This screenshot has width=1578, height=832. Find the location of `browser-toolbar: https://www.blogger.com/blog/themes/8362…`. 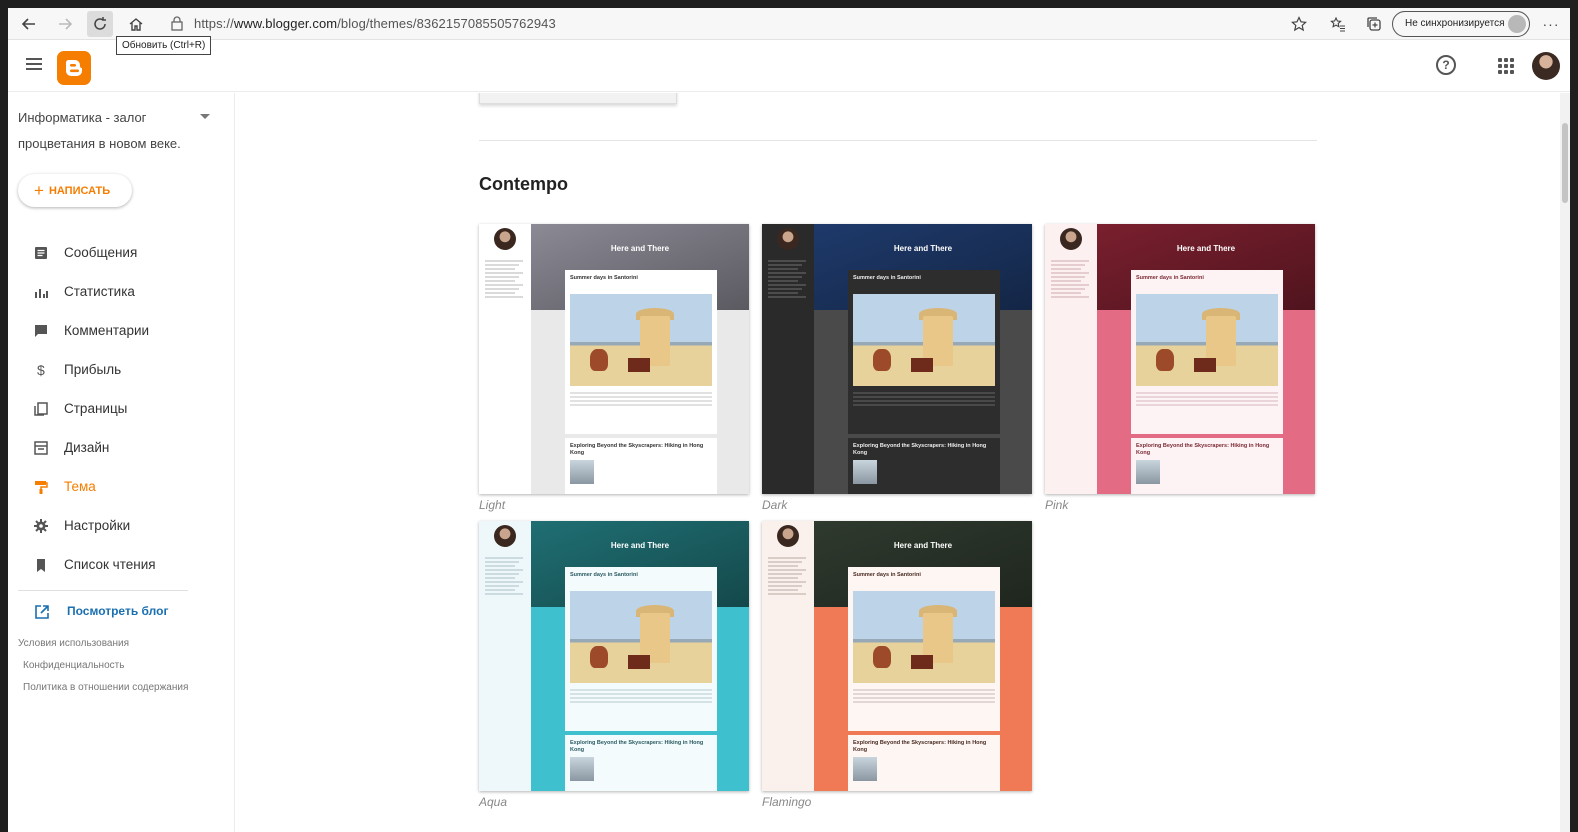

browser-toolbar: https://www.blogger.com/blog/themes/8362… is located at coordinates (789, 24).